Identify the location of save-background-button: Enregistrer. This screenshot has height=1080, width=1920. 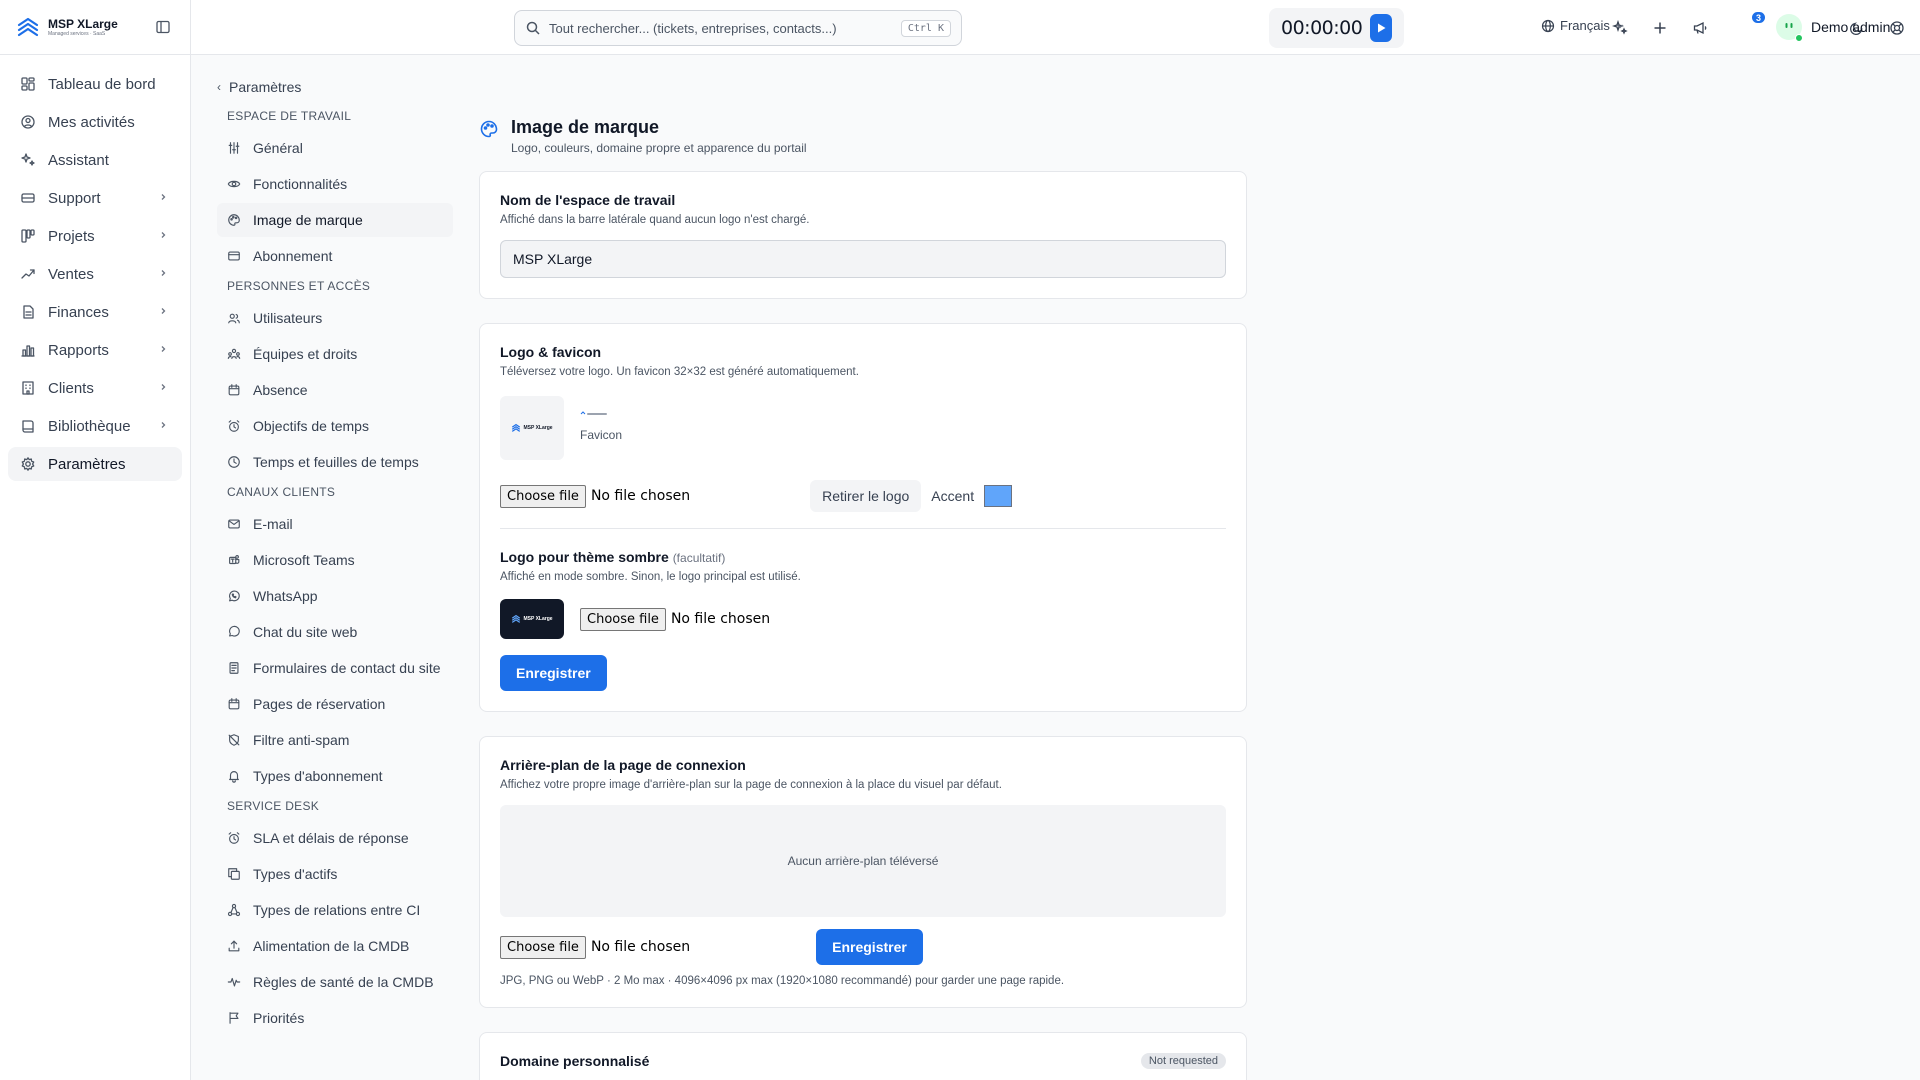
(869, 947).